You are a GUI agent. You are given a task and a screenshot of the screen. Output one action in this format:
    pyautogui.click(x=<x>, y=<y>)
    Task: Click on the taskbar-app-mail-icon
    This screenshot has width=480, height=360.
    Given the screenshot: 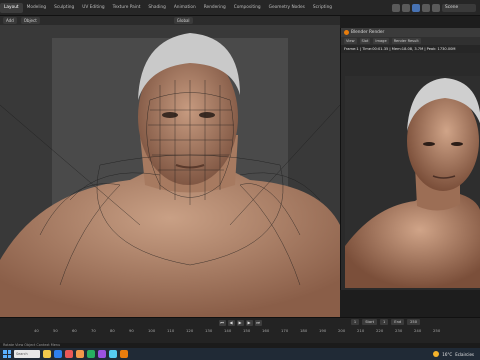 What is the action you would take?
    pyautogui.click(x=113, y=354)
    